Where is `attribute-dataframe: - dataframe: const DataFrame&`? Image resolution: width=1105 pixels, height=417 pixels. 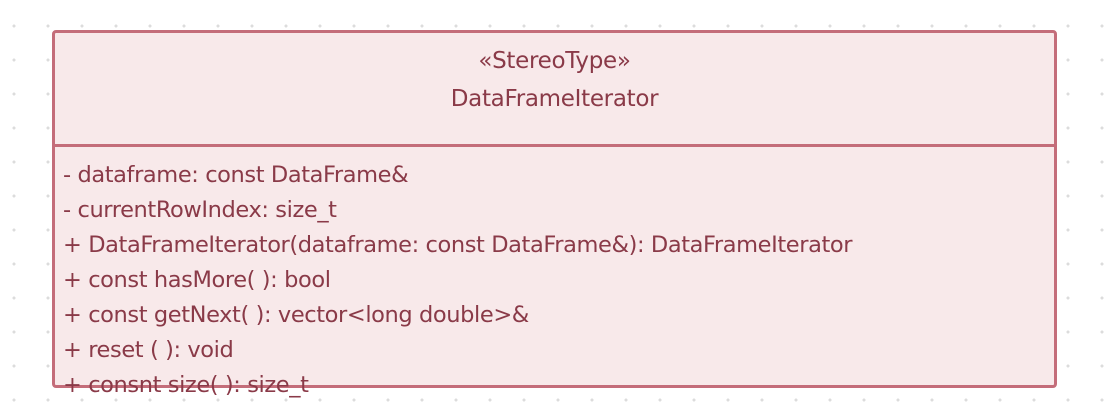 attribute-dataframe: - dataframe: const DataFrame& is located at coordinates (236, 175).